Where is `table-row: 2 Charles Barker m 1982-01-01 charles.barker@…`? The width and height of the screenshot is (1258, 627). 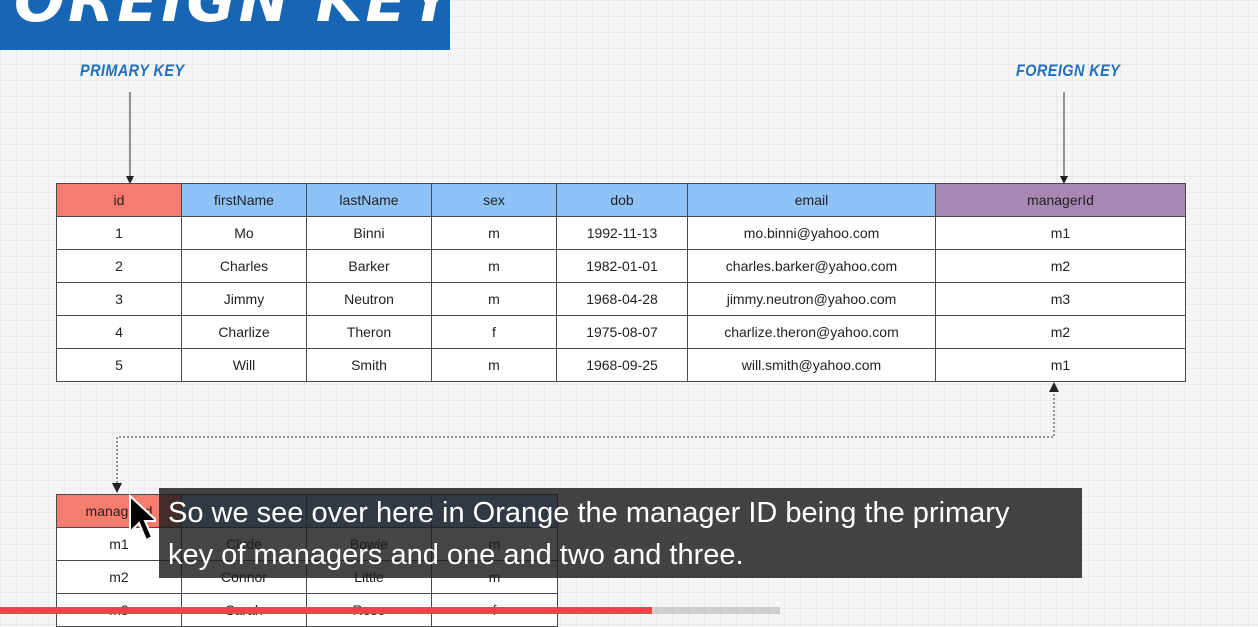
table-row: 2 Charles Barker m 1982-01-01 charles.barker@… is located at coordinates (621, 266).